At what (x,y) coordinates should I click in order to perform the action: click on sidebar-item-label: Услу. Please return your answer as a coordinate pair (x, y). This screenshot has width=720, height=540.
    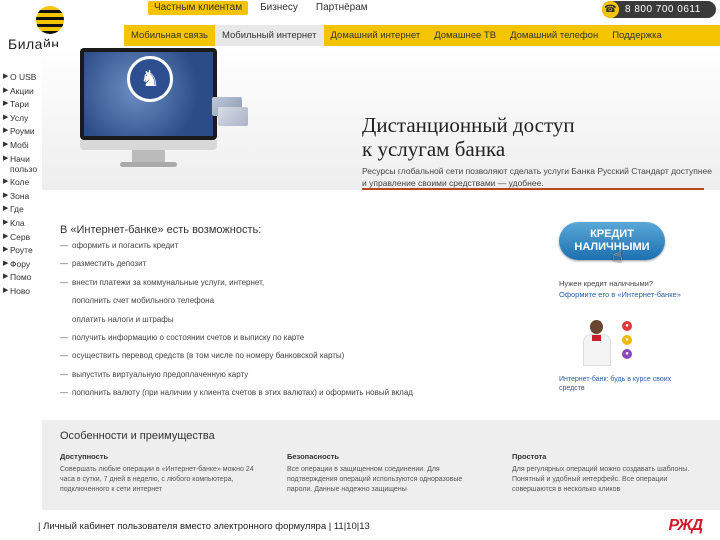
    Looking at the image, I should click on (19, 117).